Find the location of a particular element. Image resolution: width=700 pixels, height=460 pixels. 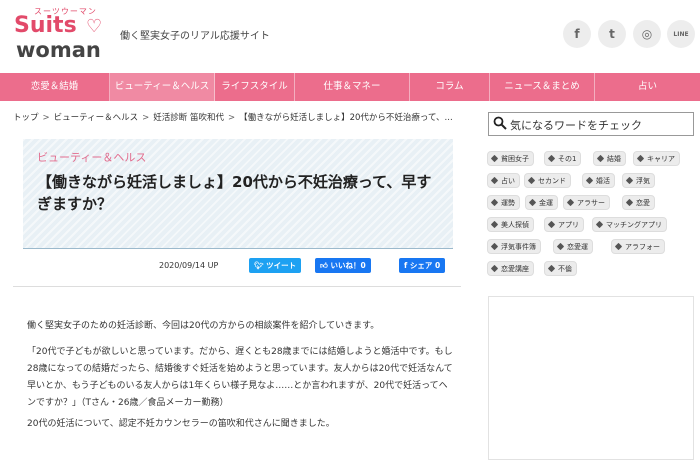

sidebar-ad-box is located at coordinates (591, 378).